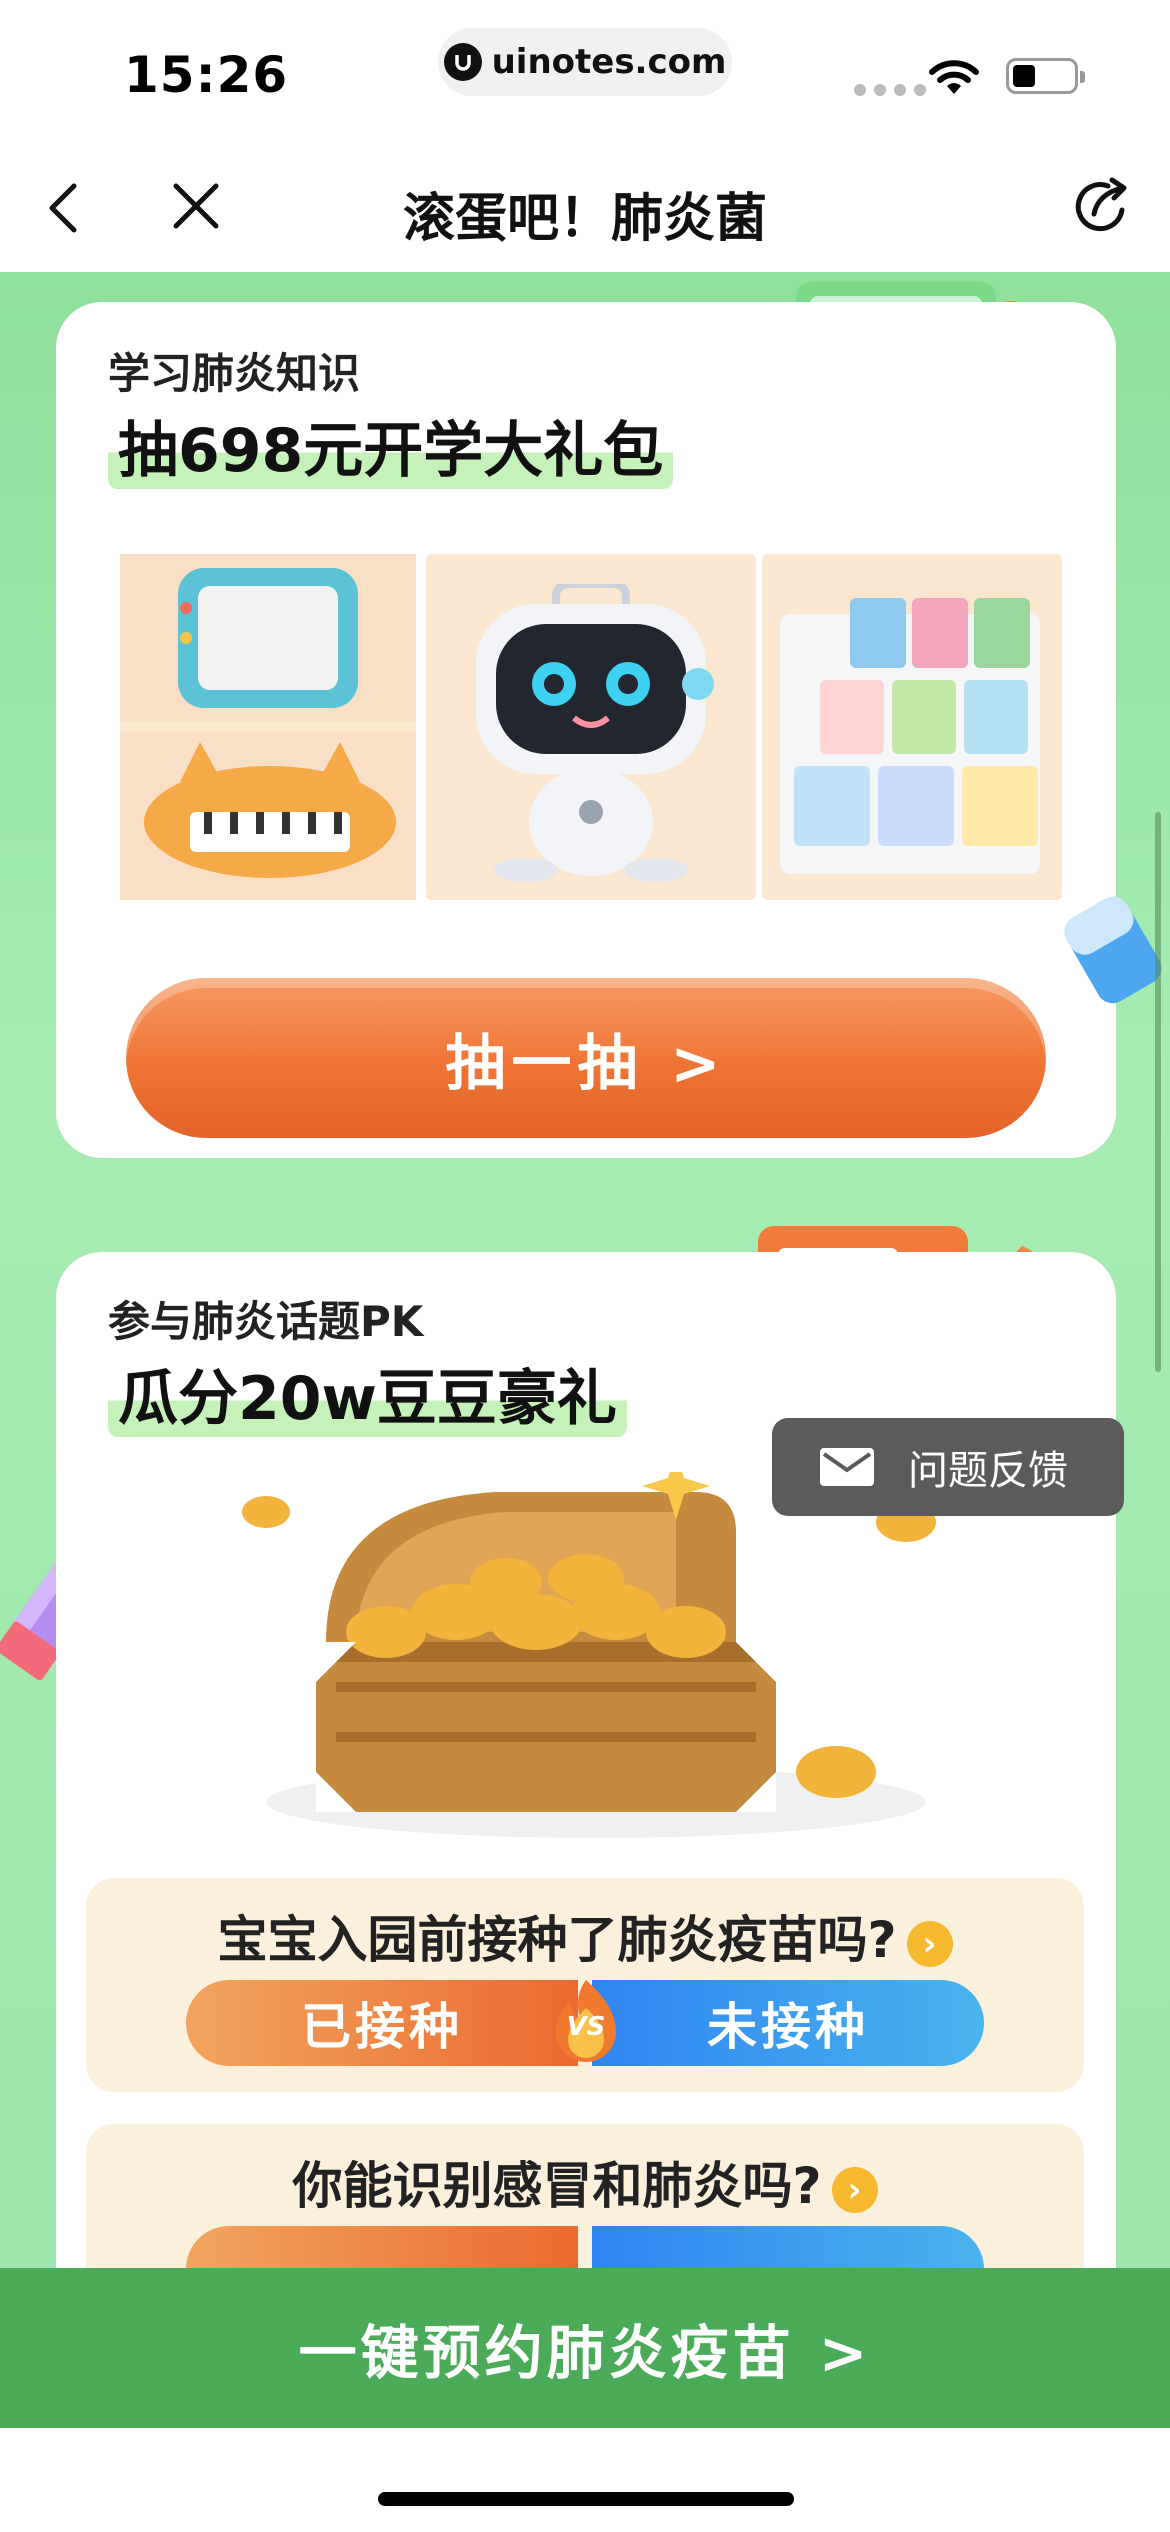 The image size is (1170, 2532). I want to click on lottery-subtitle: 学习肺炎知识, so click(234, 373).